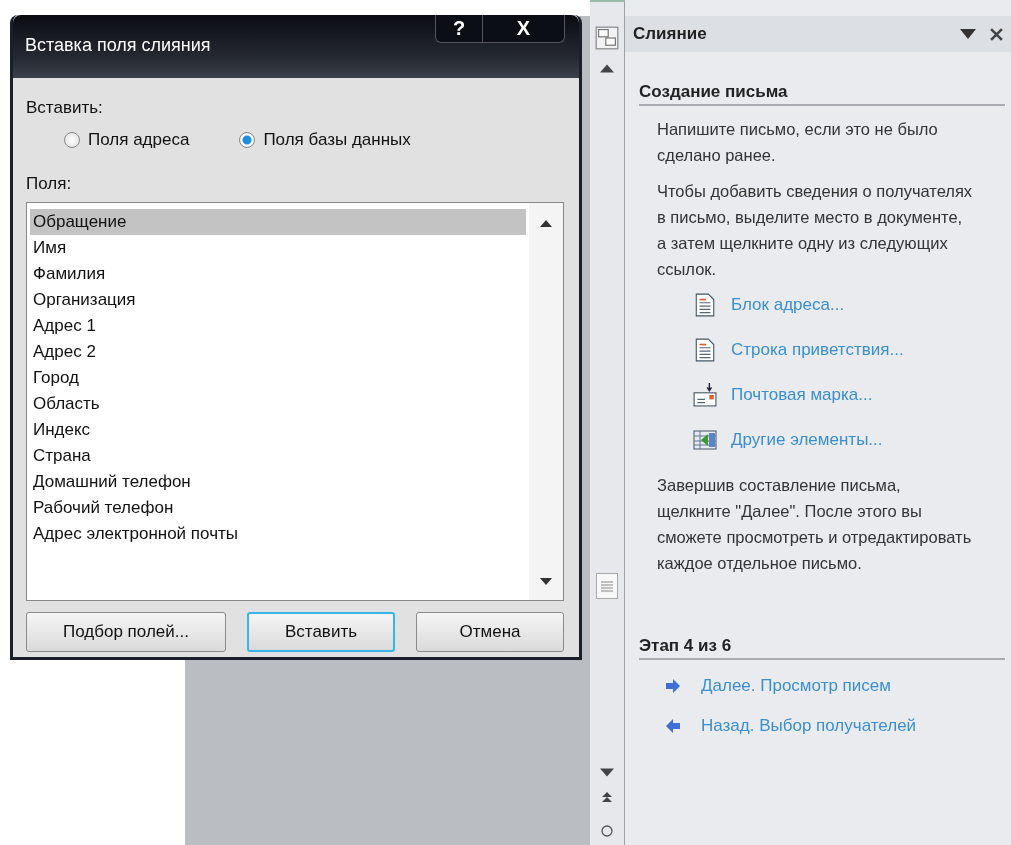 The image size is (1011, 845). I want to click on envelope-icon, so click(705, 394).